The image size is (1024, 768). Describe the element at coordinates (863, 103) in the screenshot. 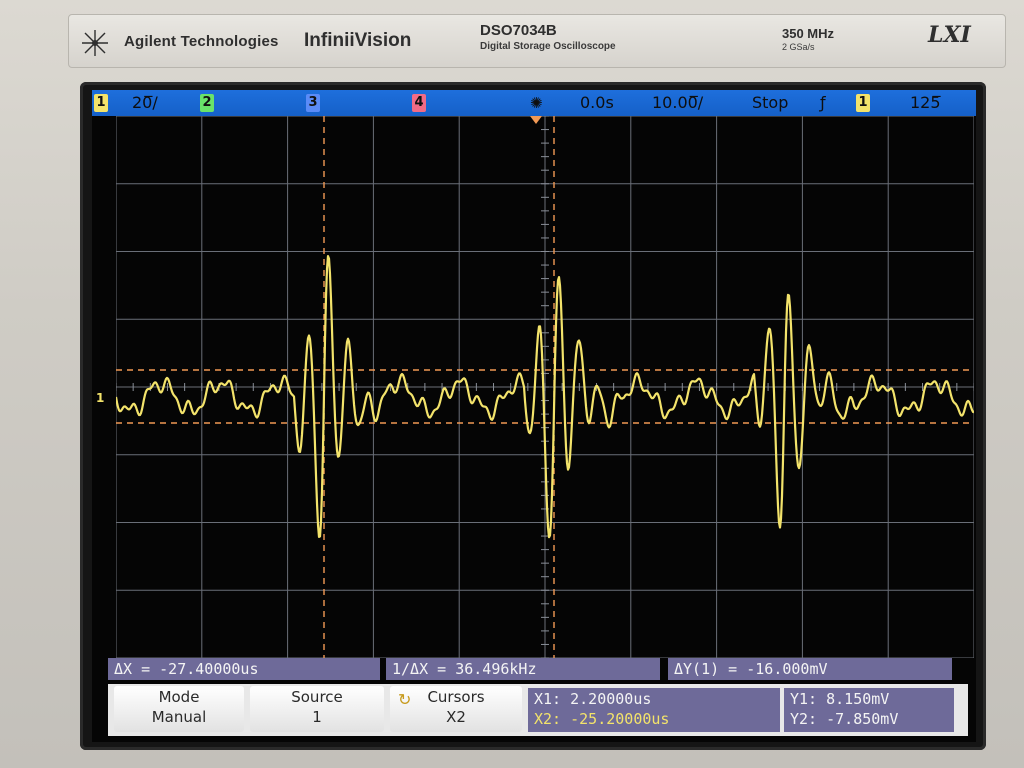

I see `trigger-source: 1` at that location.